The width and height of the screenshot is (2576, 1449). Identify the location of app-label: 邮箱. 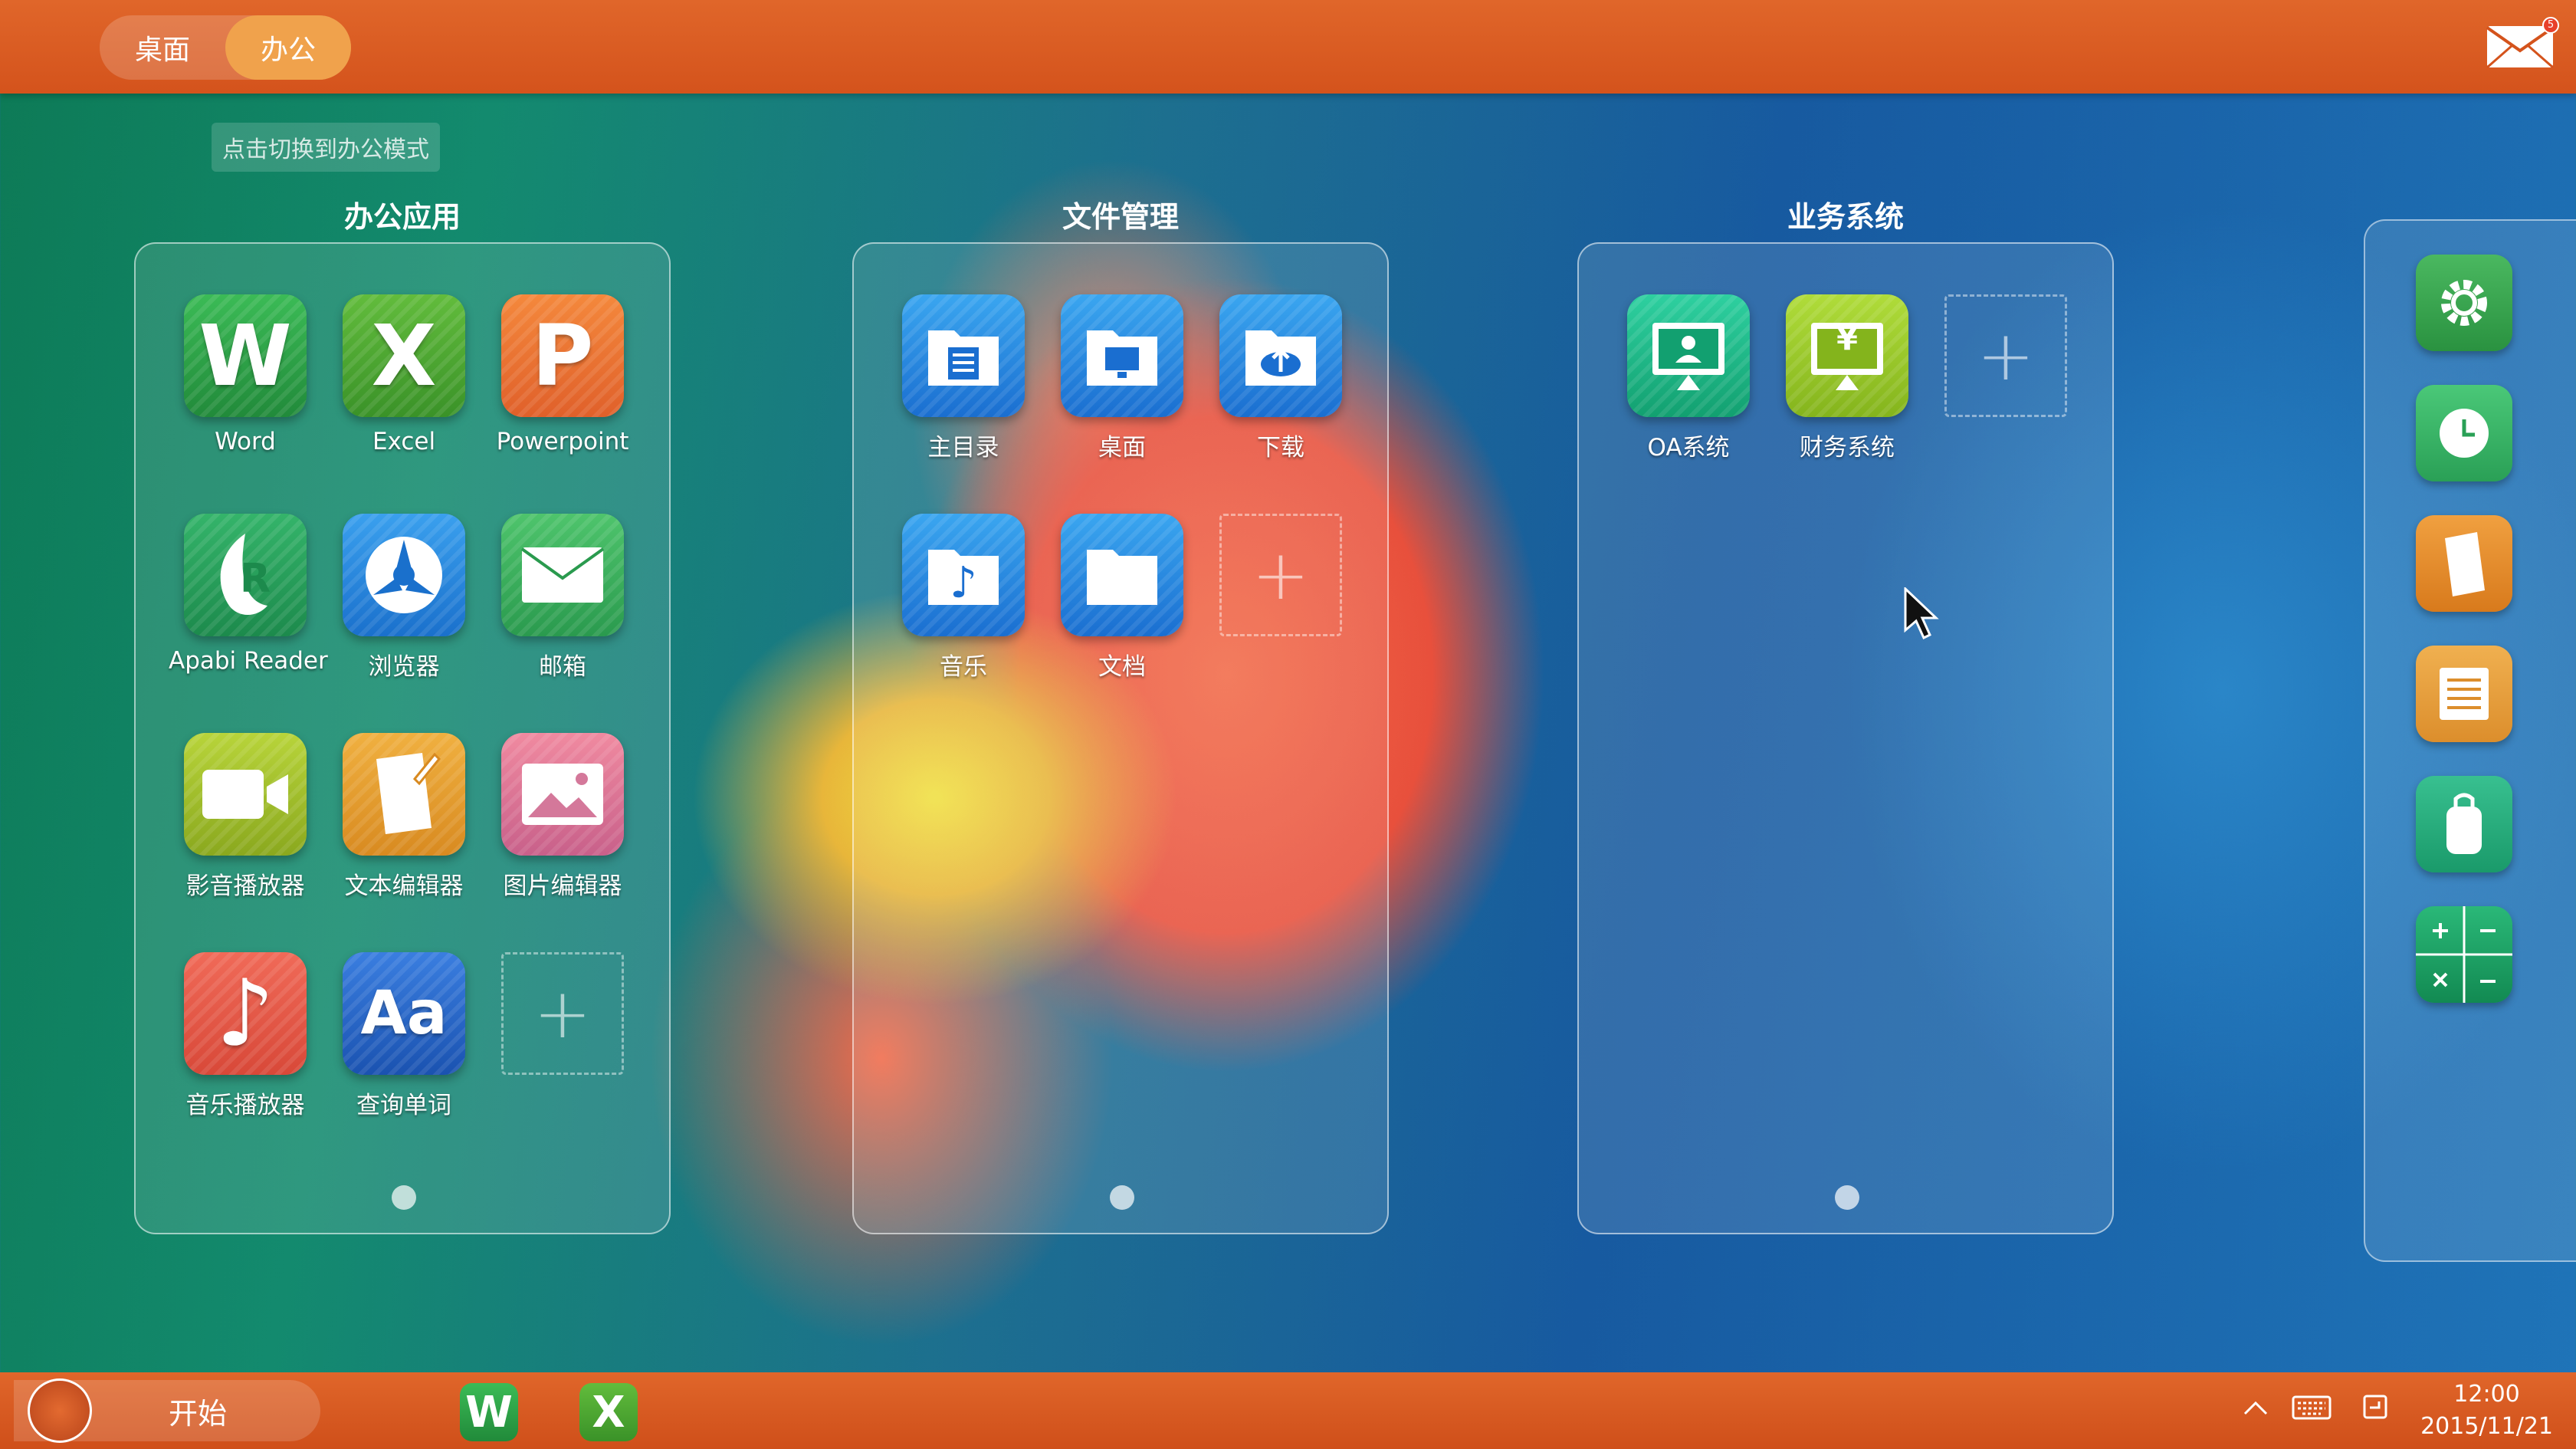
(562, 667).